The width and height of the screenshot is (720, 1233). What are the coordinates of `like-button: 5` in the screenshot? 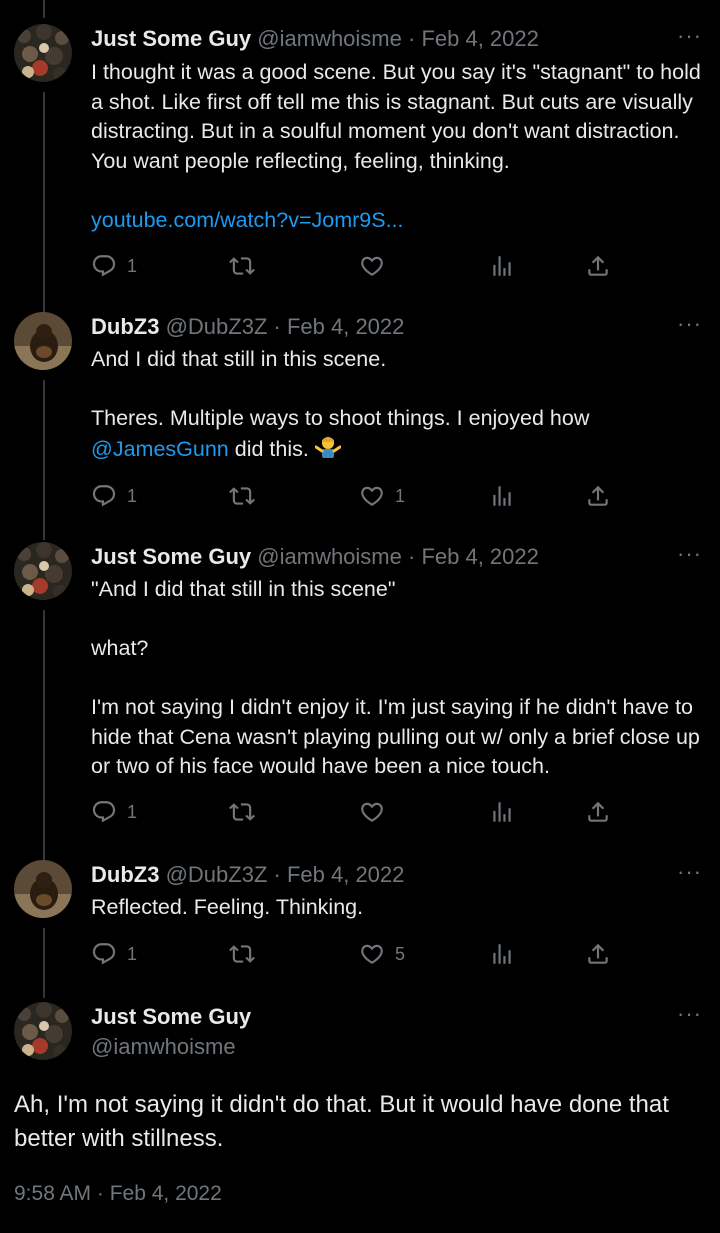 It's located at (382, 954).